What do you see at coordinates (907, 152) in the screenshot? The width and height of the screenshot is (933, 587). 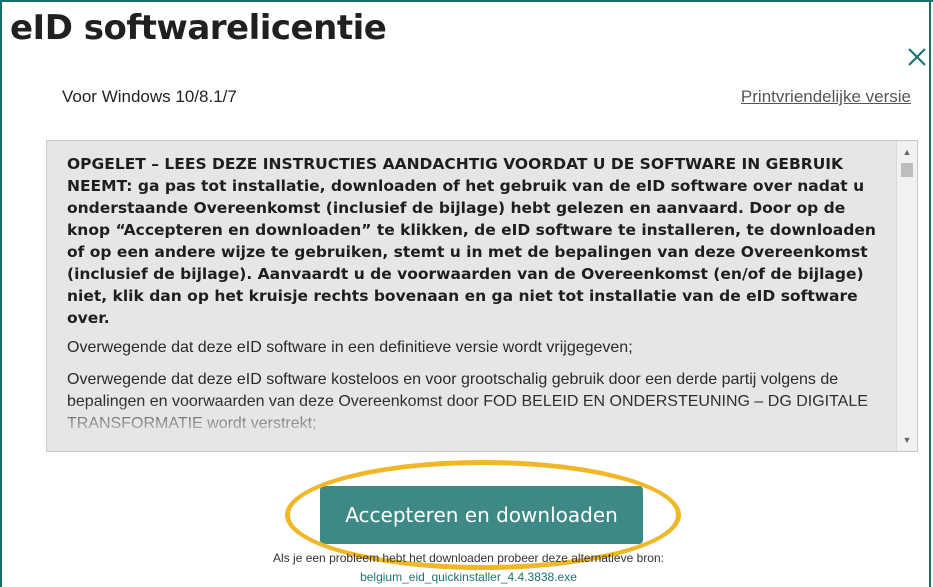 I see `scroll-up-icon: ▲` at bounding box center [907, 152].